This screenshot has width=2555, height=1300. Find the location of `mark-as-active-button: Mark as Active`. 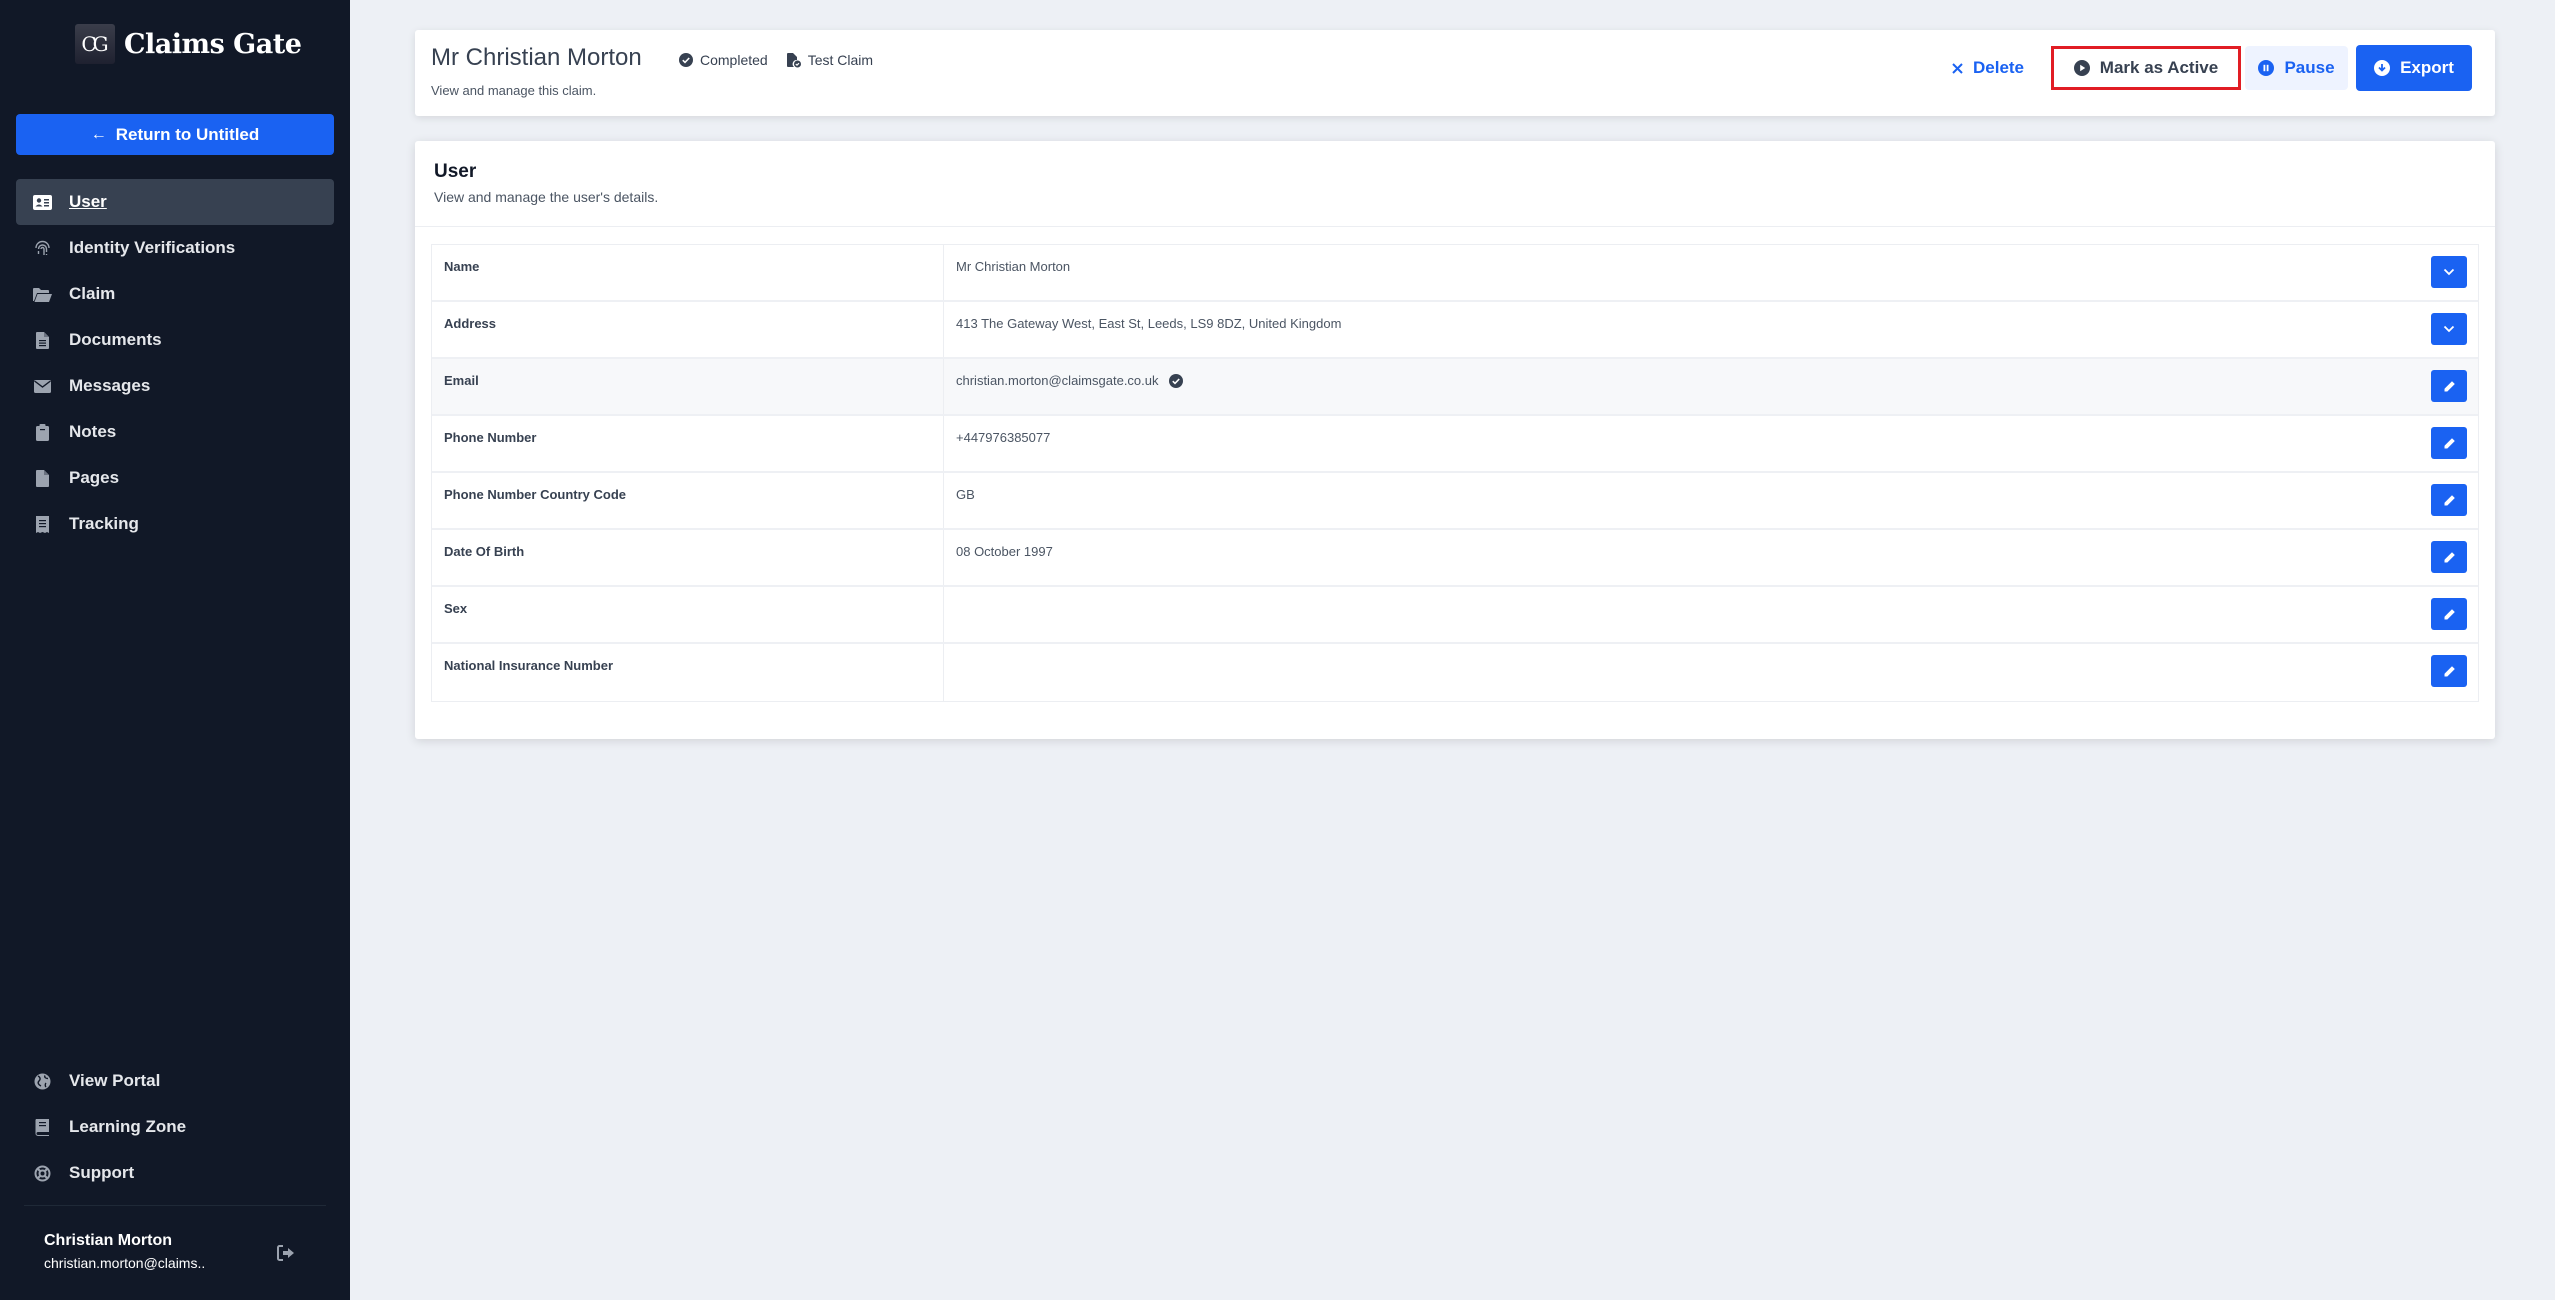

mark-as-active-button: Mark as Active is located at coordinates (2146, 68).